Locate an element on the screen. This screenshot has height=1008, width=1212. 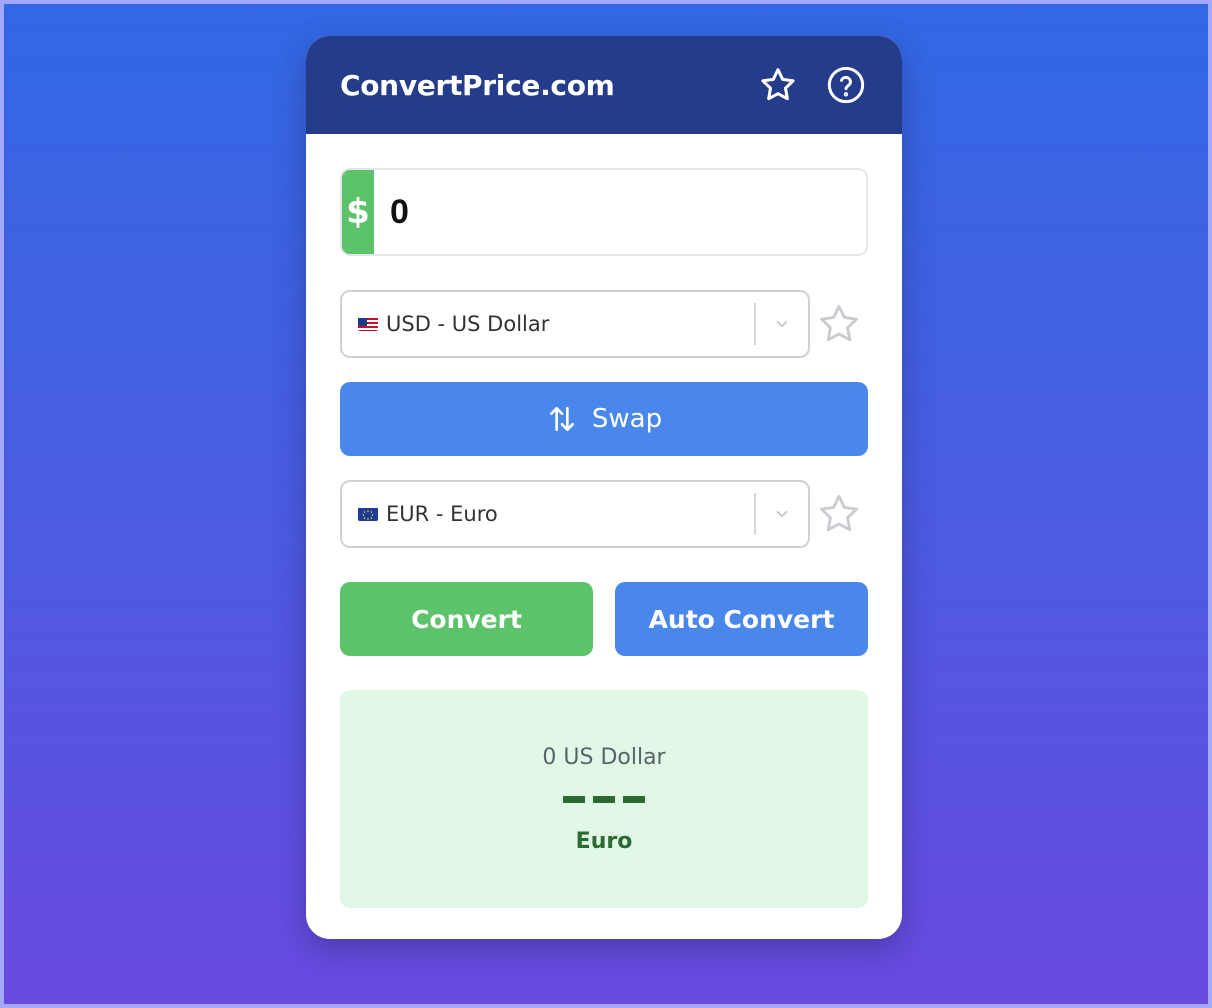
swap-button: Swap is located at coordinates (604, 419).